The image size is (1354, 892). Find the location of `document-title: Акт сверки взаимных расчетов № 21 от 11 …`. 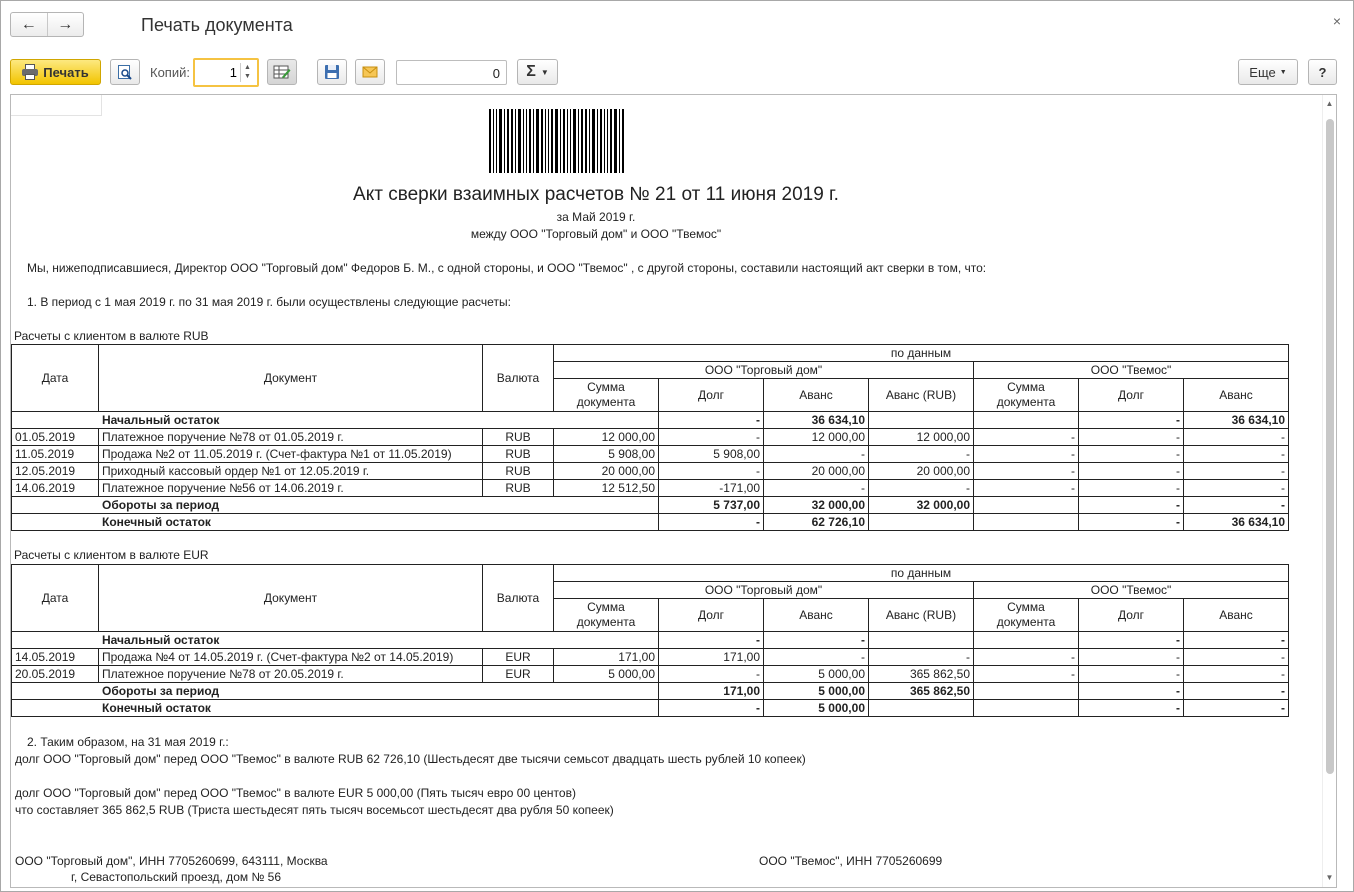

document-title: Акт сверки взаимных расчетов № 21 от 11 … is located at coordinates (596, 194).